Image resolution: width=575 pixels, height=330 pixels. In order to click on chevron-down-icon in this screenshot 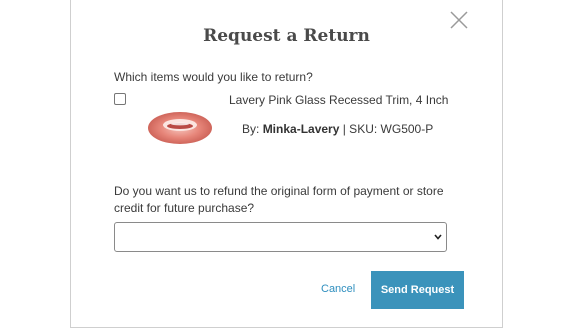, I will do `click(438, 237)`.